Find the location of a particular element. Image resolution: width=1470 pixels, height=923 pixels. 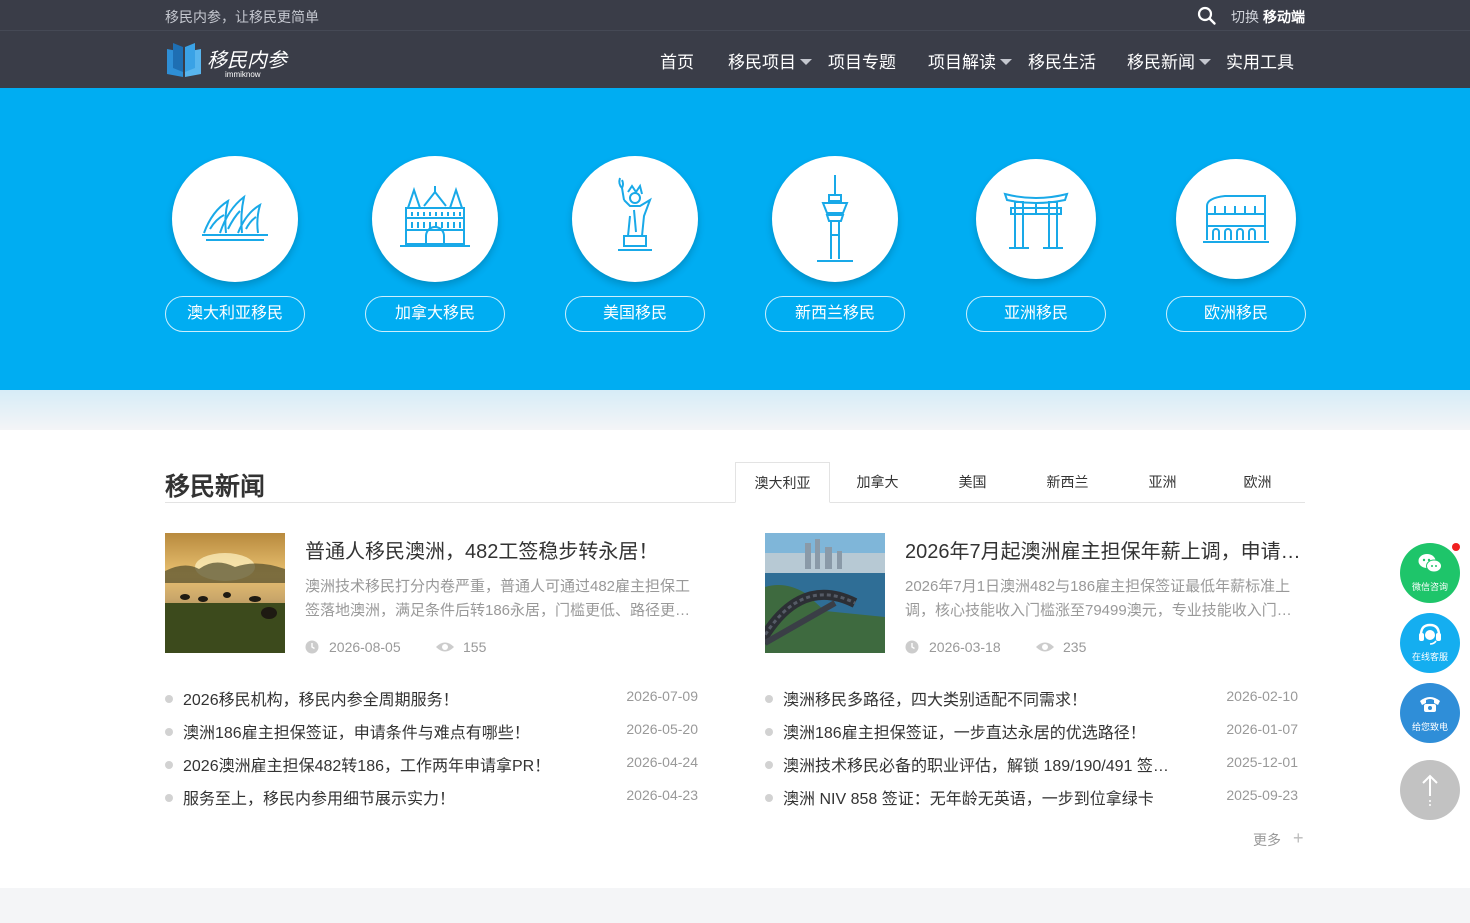

list-item-date: 2026-04-24 is located at coordinates (662, 762).